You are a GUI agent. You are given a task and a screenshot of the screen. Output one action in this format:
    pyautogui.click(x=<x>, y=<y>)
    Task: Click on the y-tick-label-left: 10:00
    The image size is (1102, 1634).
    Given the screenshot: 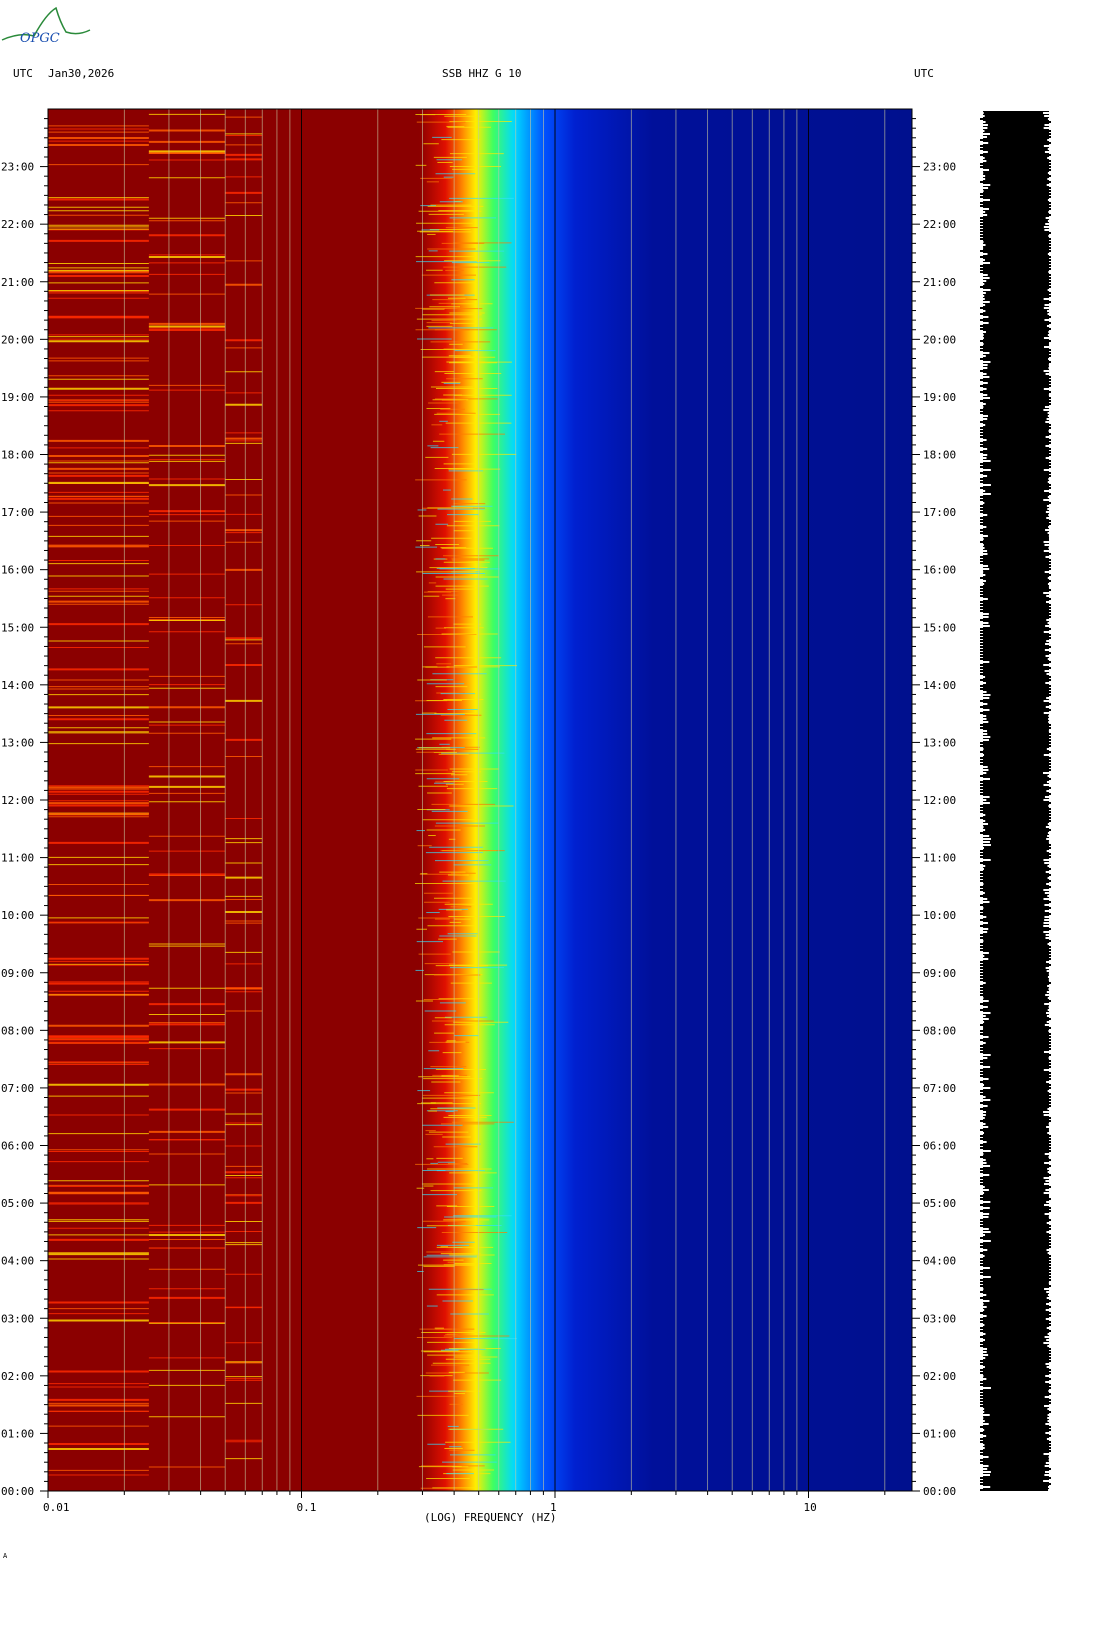 What is the action you would take?
    pyautogui.click(x=17, y=915)
    